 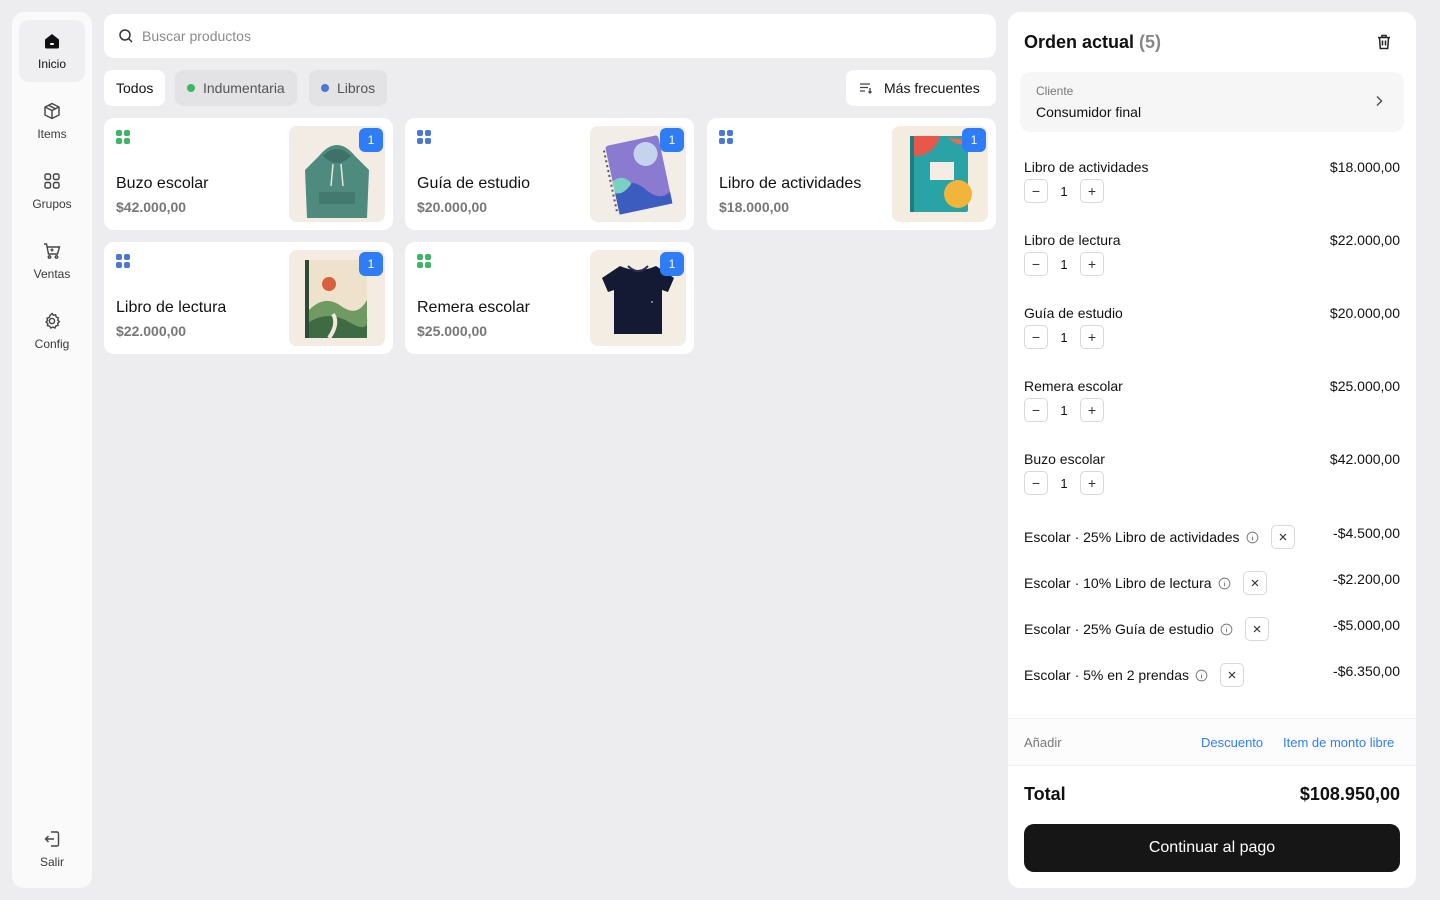 I want to click on logout-label: Salir, so click(x=51, y=862).